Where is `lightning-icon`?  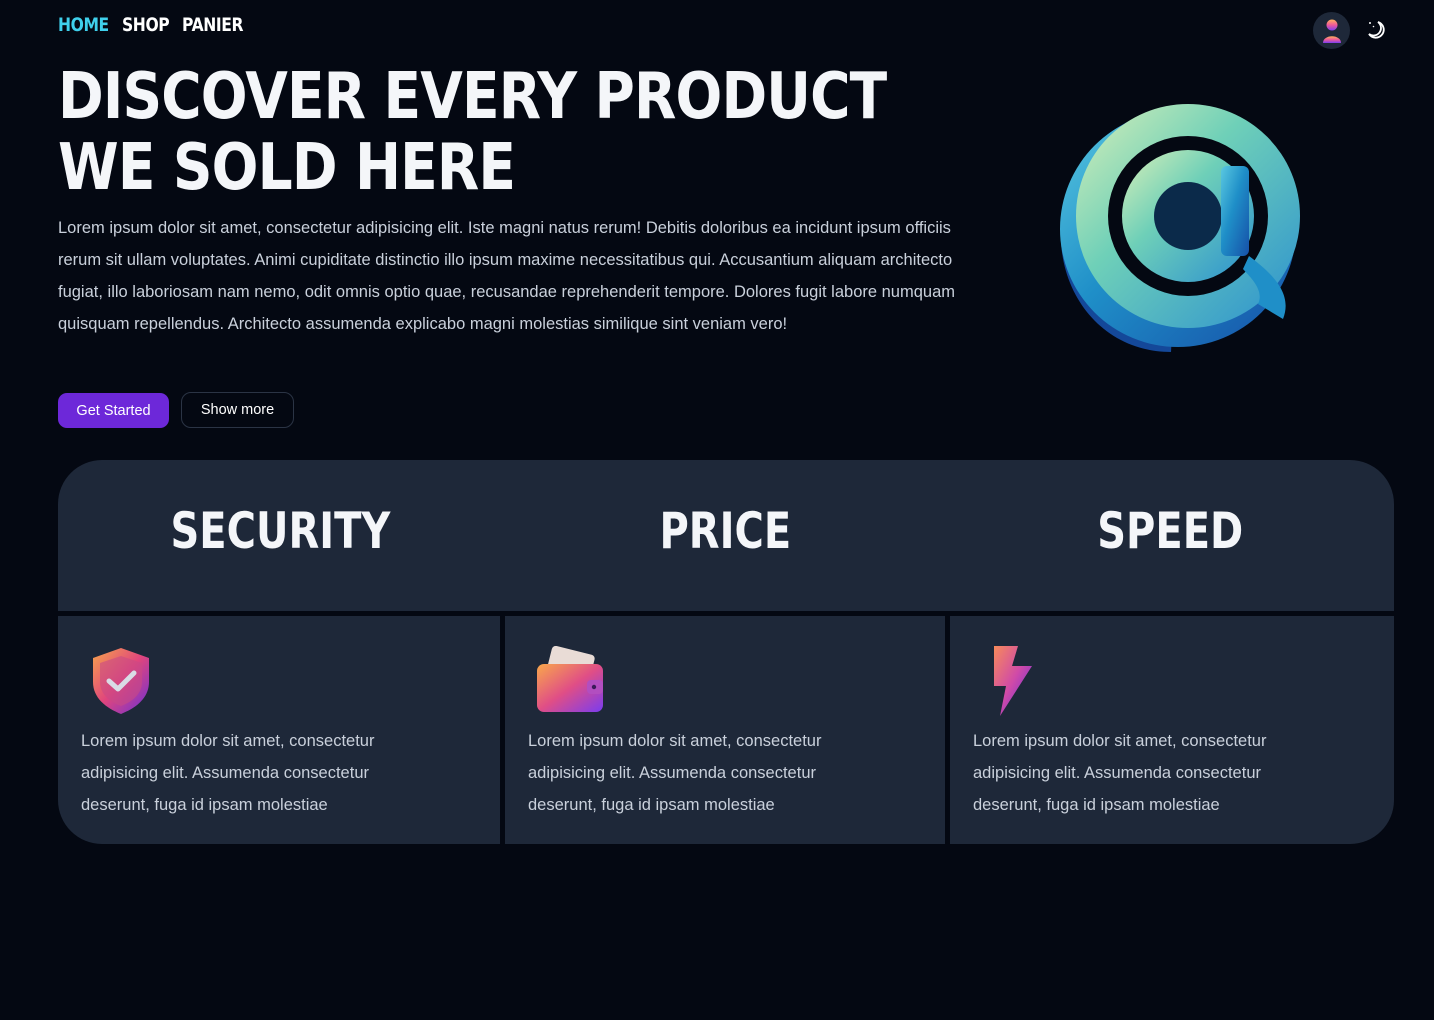
lightning-icon is located at coordinates (1013, 681).